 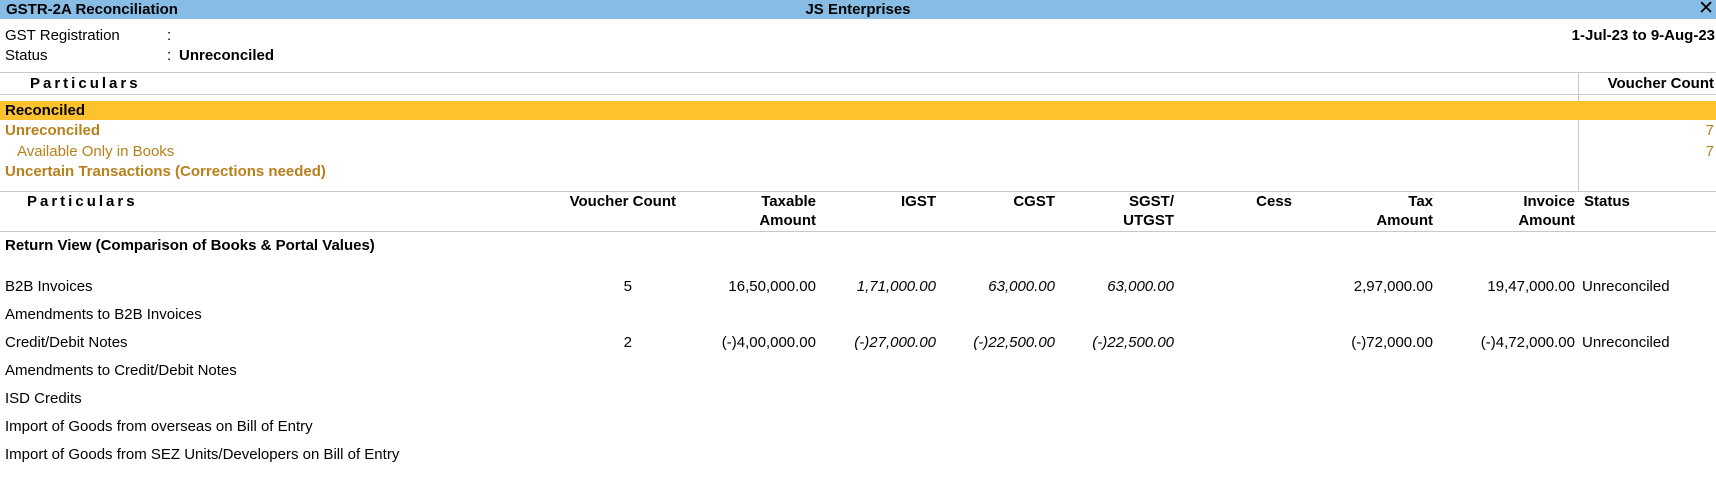 I want to click on summary-voucher-count-header: Voucher Count, so click(x=1660, y=83).